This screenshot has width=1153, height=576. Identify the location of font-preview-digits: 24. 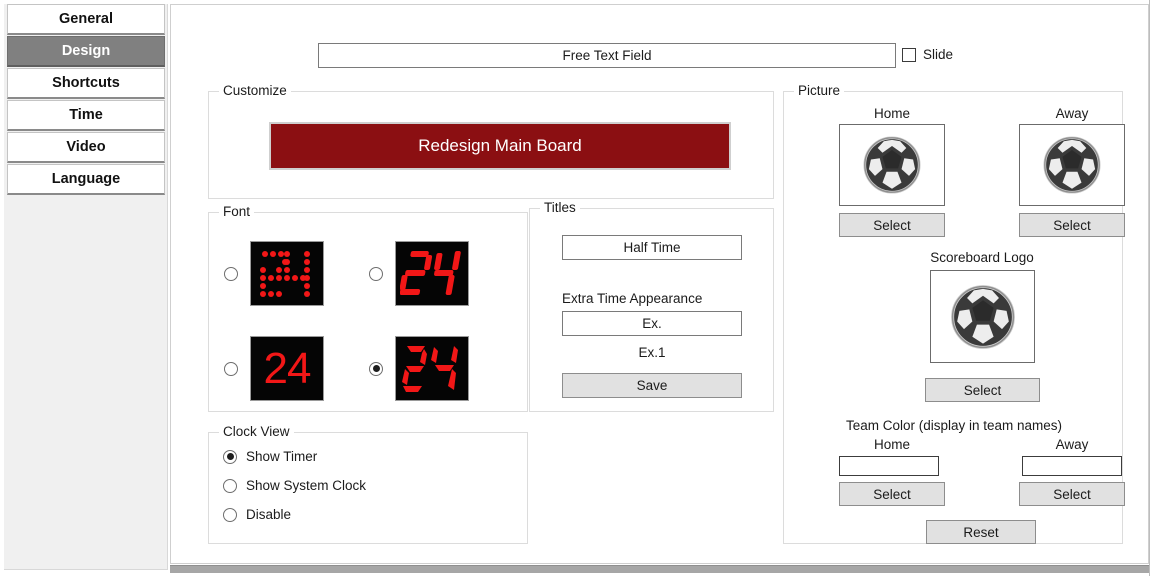
(287, 368).